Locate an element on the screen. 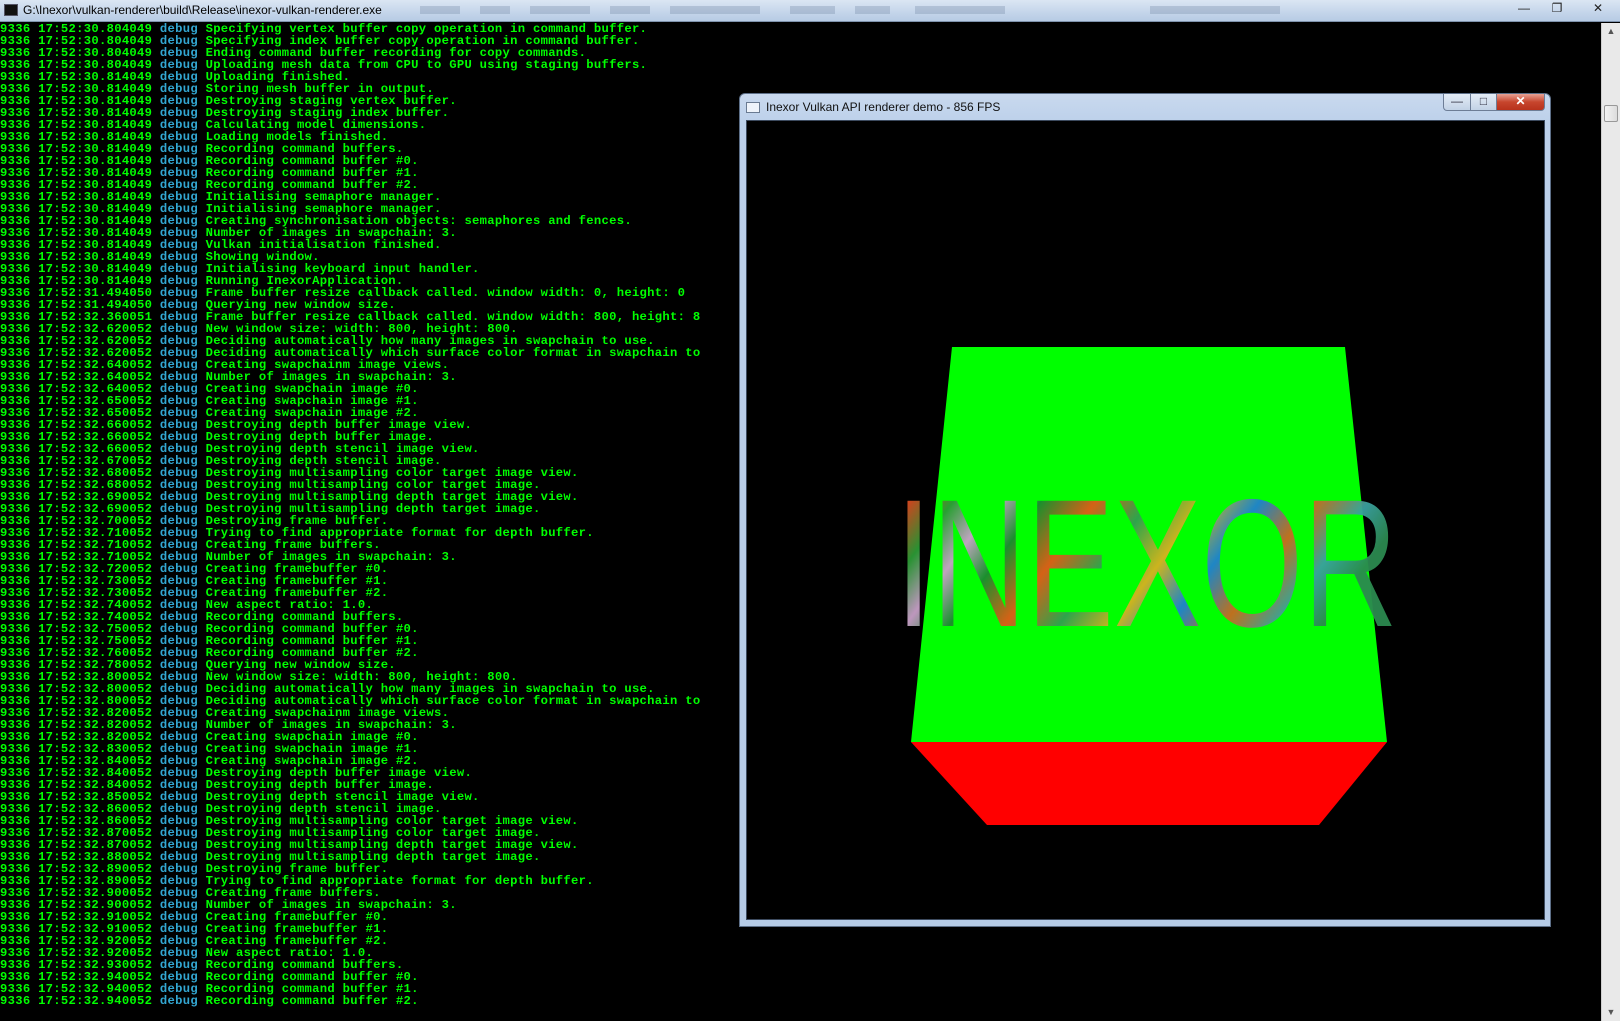  maximize-icon: □ is located at coordinates (1483, 101).